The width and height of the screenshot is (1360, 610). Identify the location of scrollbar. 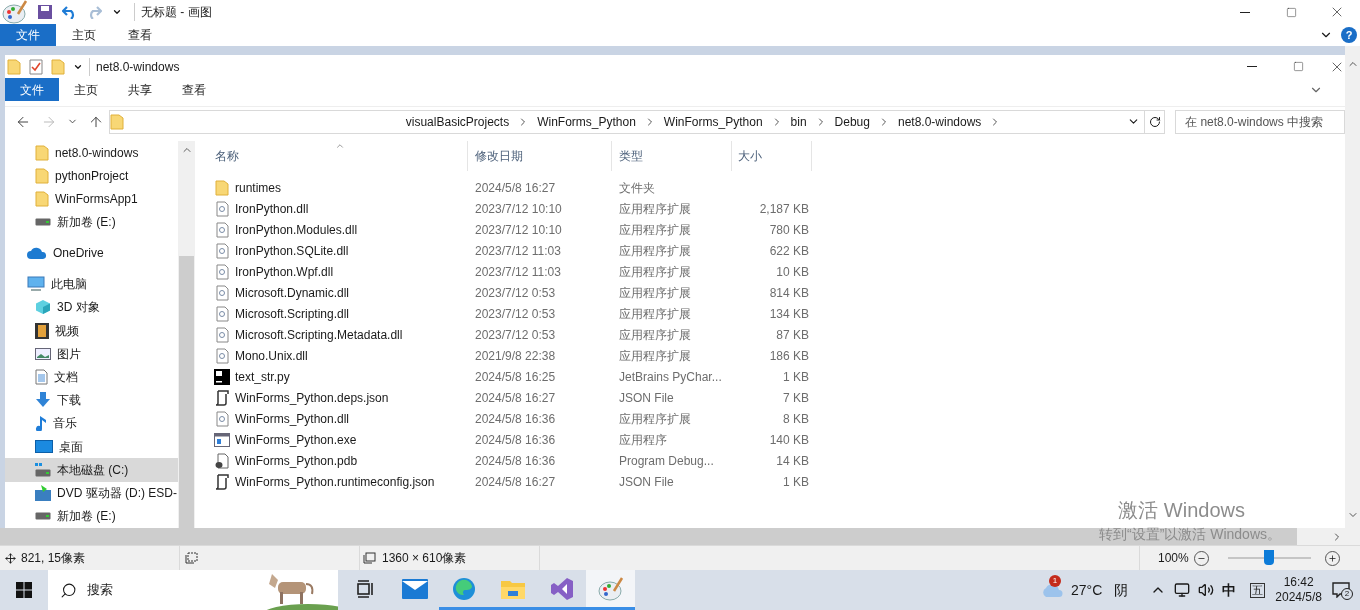
(186, 334).